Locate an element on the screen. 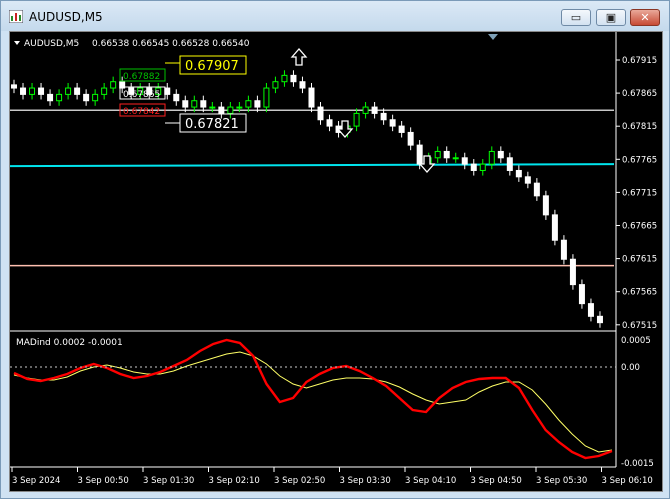 The image size is (670, 499). close-icon: ✕ is located at coordinates (645, 17).